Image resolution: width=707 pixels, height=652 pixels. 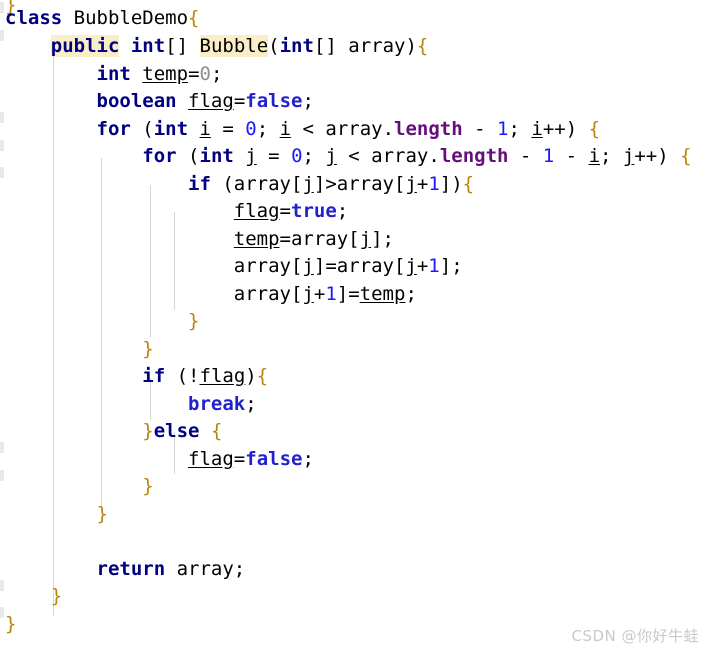 I want to click on code-token: ++), so click(x=657, y=156).